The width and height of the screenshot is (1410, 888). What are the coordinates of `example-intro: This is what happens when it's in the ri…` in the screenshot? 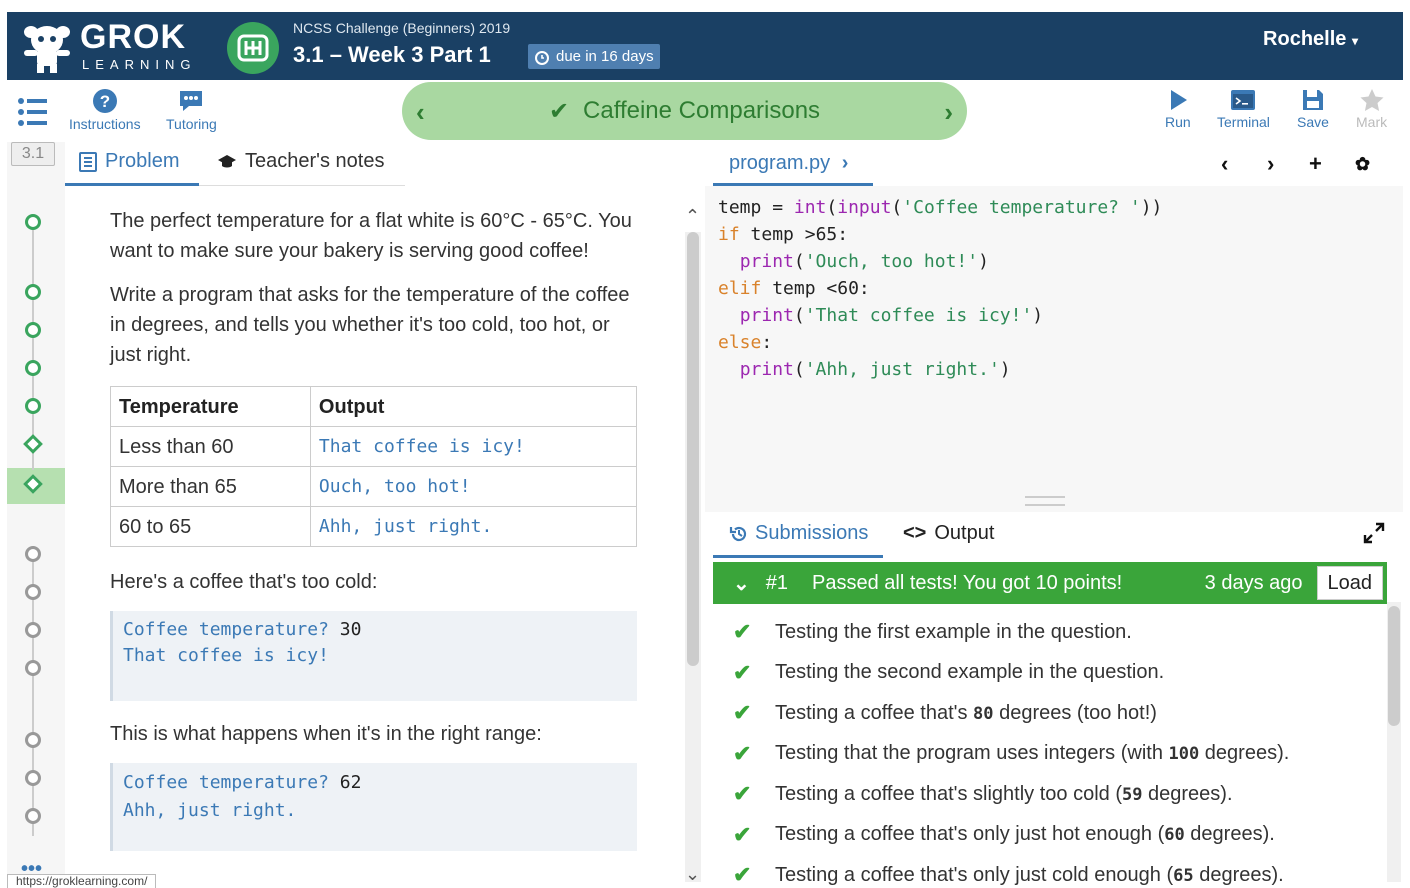 It's located at (326, 734).